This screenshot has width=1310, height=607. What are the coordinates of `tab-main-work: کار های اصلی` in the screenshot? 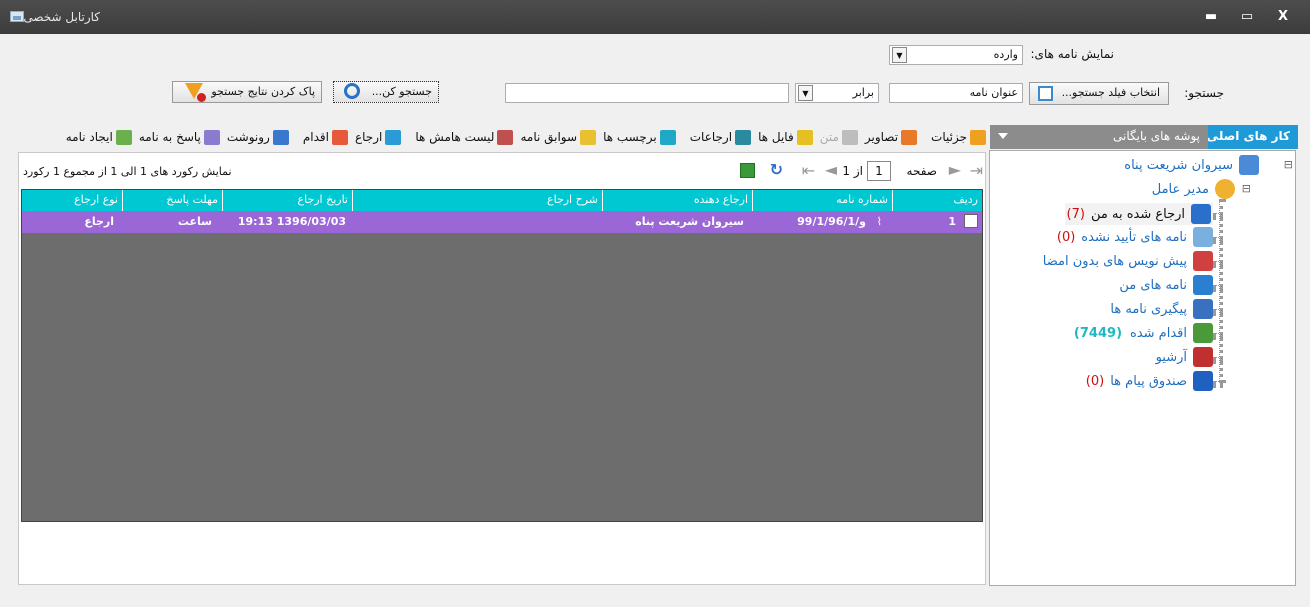 It's located at (1252, 137).